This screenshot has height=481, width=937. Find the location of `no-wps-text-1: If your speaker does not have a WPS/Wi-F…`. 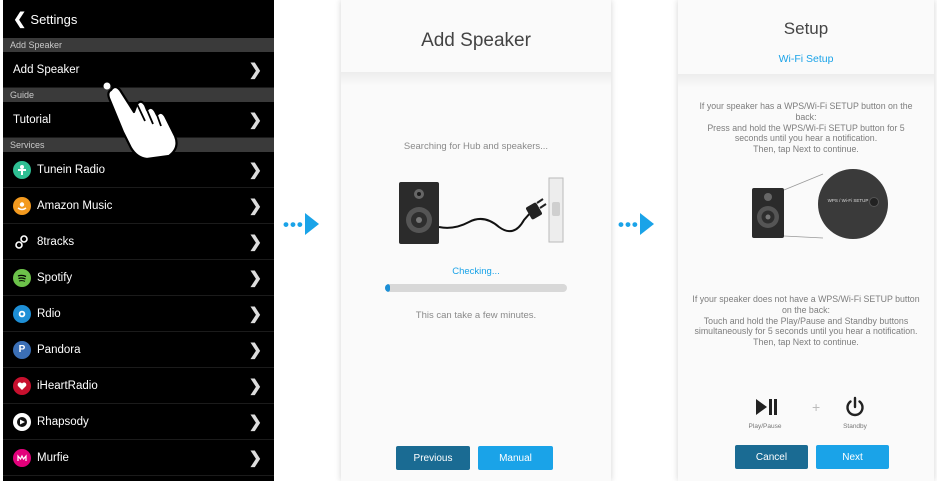

no-wps-text-1: If your speaker does not have a WPS/Wi-F… is located at coordinates (806, 304).